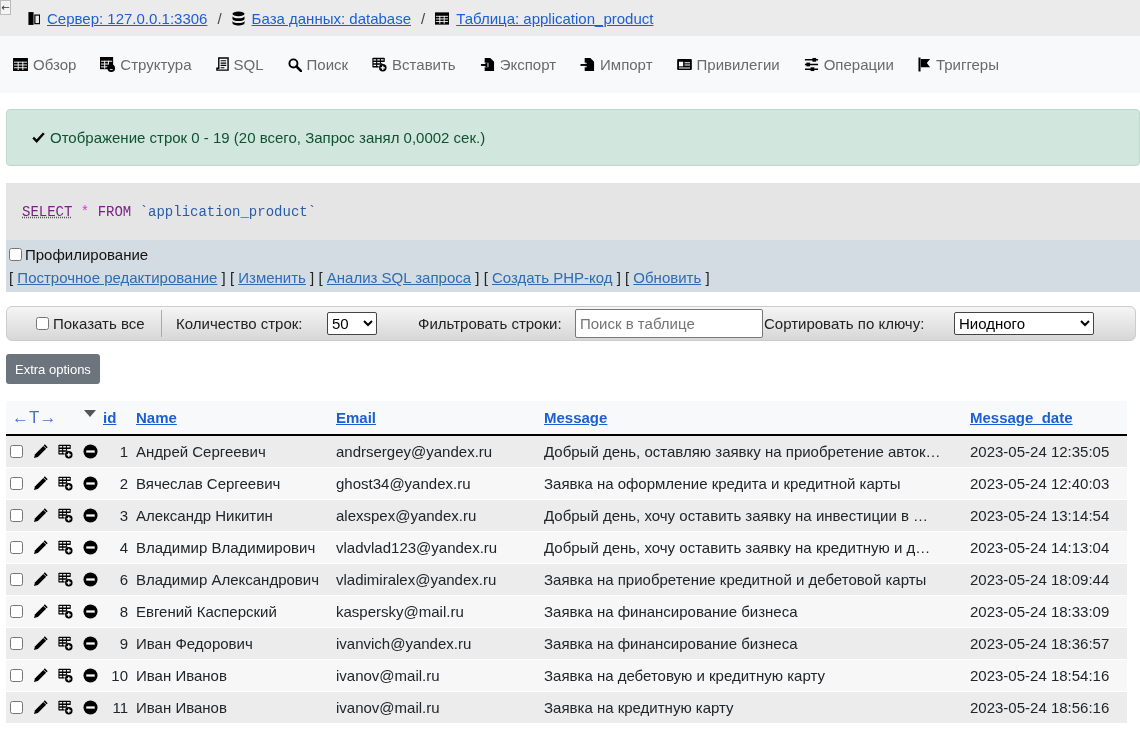 The width and height of the screenshot is (1140, 729). What do you see at coordinates (1040, 451) in the screenshot?
I see `date-cell: 2023-05-24 12:35:05` at bounding box center [1040, 451].